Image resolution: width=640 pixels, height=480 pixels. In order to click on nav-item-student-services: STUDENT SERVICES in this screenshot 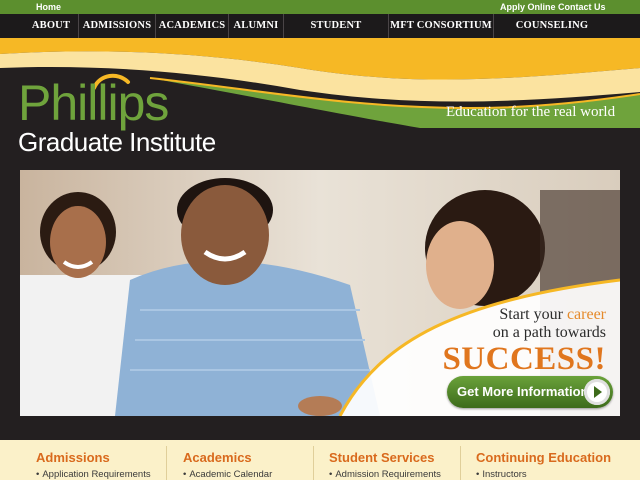, I will do `click(336, 34)`.